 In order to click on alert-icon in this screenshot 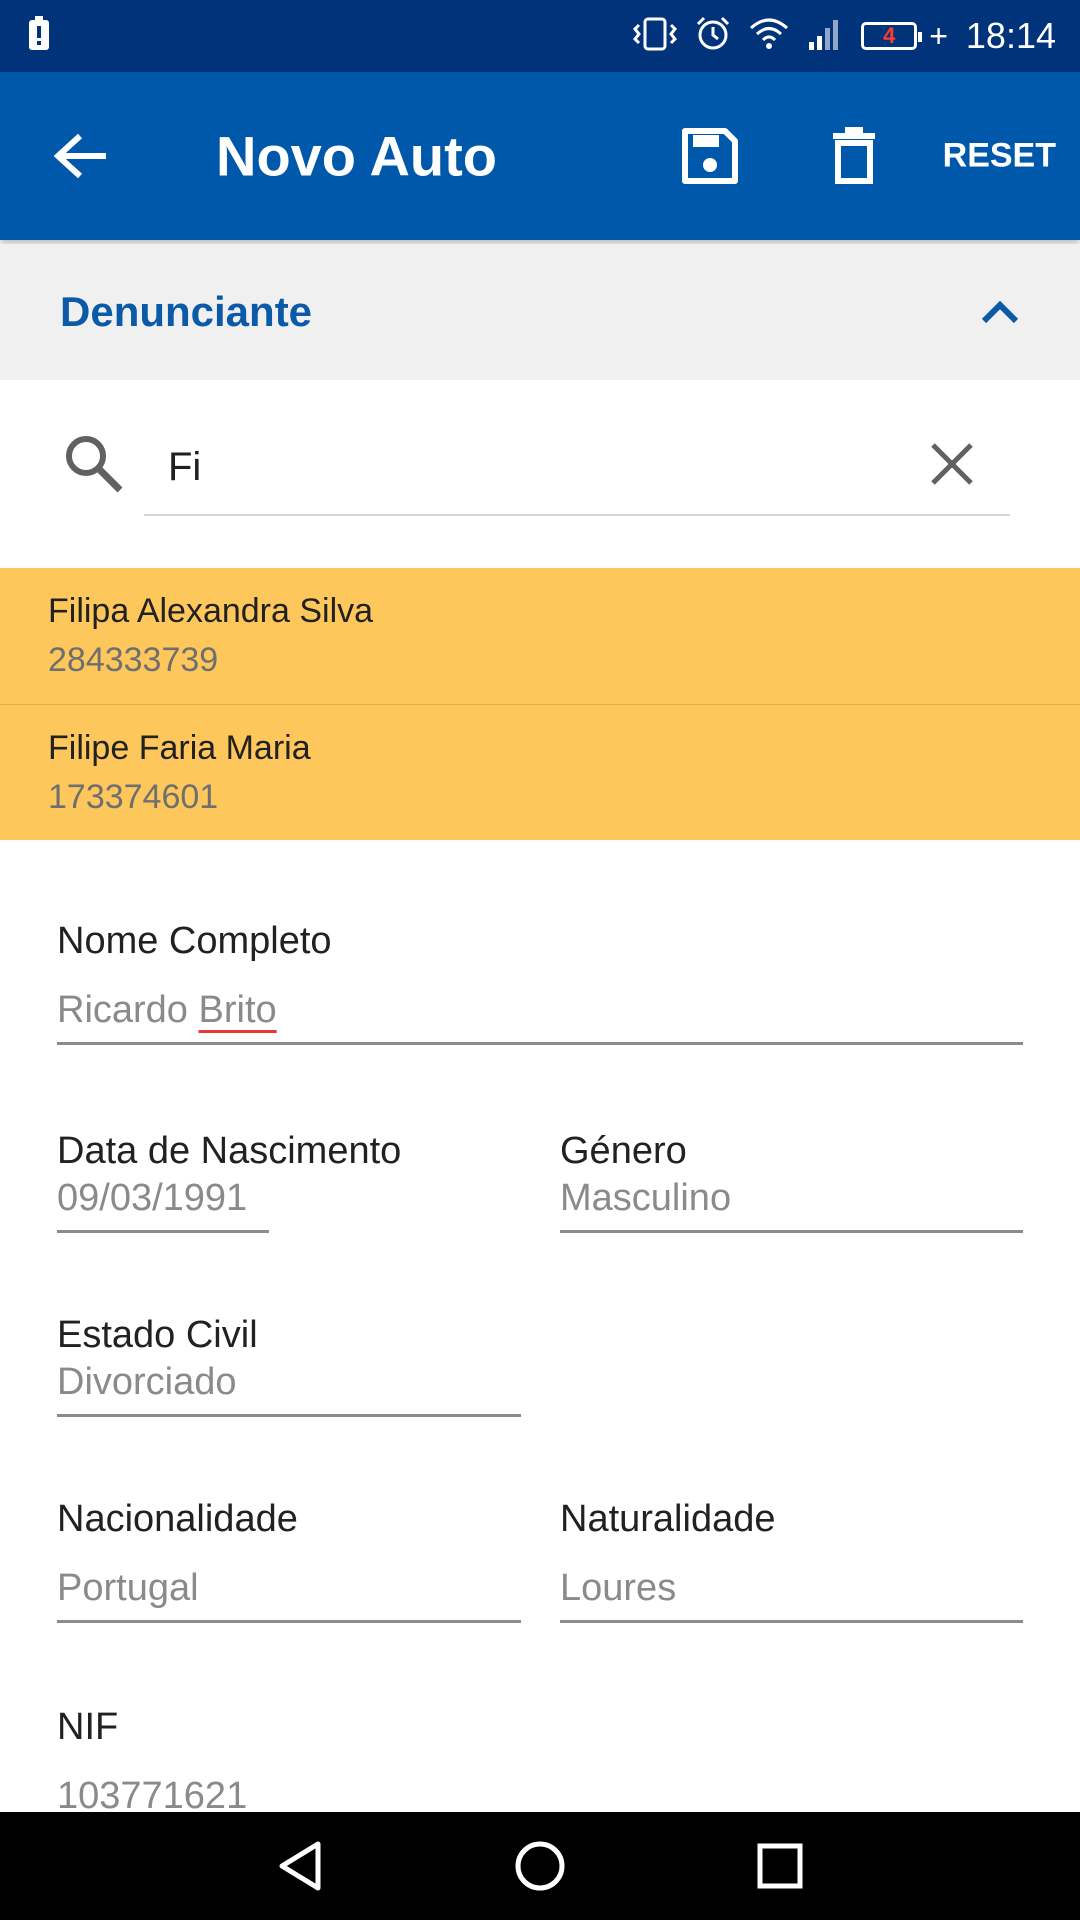, I will do `click(39, 36)`.